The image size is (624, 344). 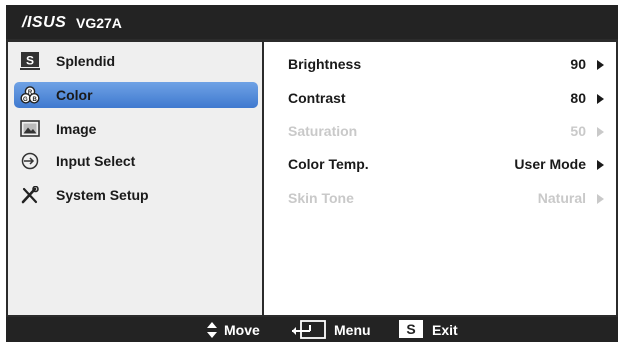 What do you see at coordinates (96, 161) in the screenshot?
I see `menu-label: Input Select` at bounding box center [96, 161].